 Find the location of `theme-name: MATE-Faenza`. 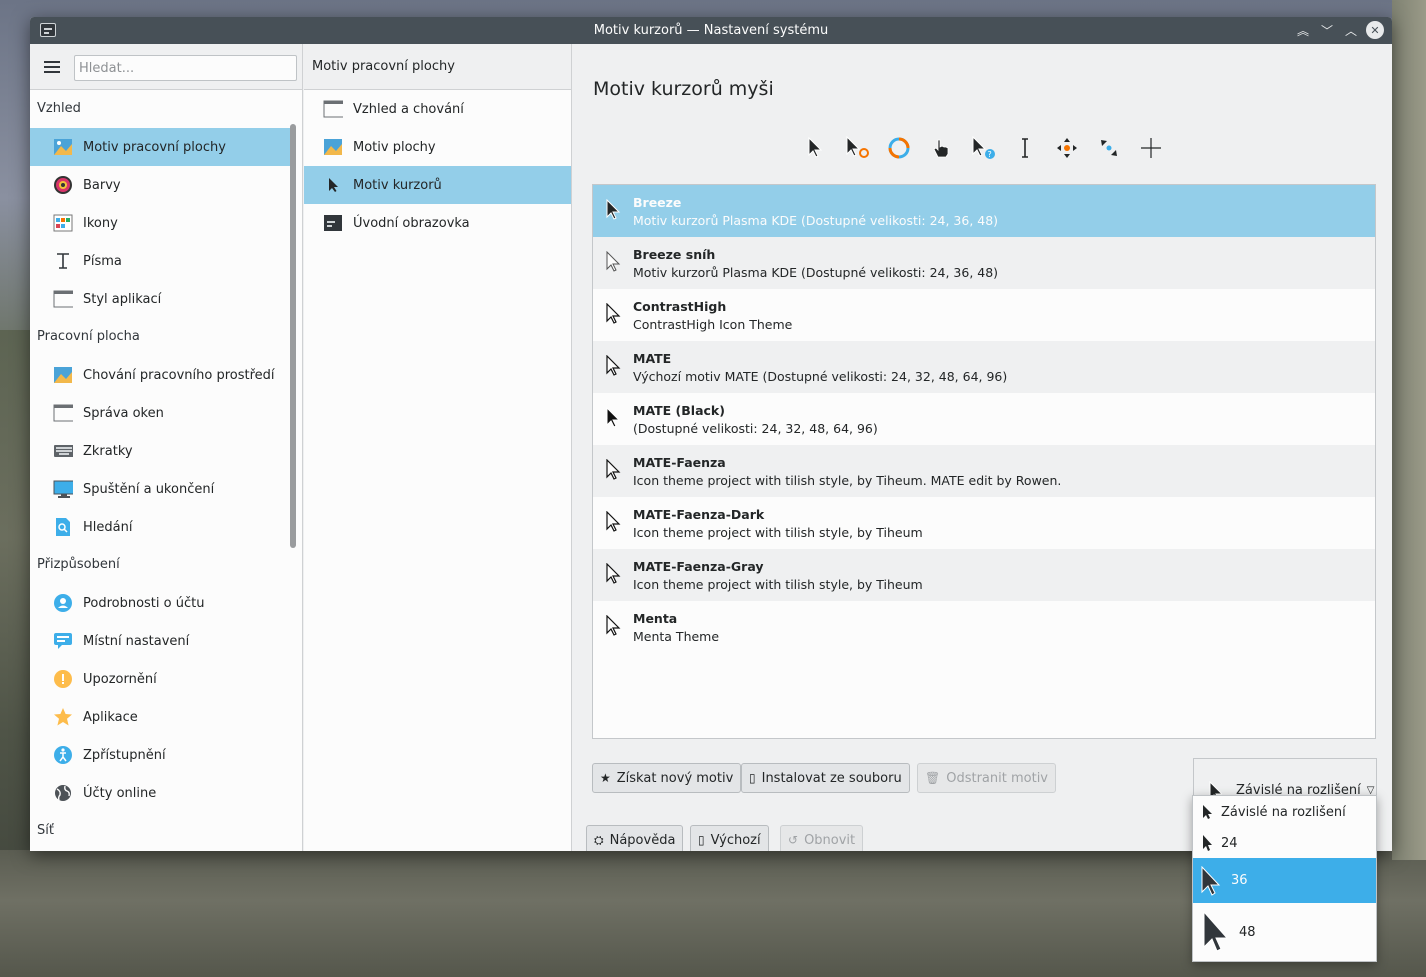

theme-name: MATE-Faenza is located at coordinates (679, 462).